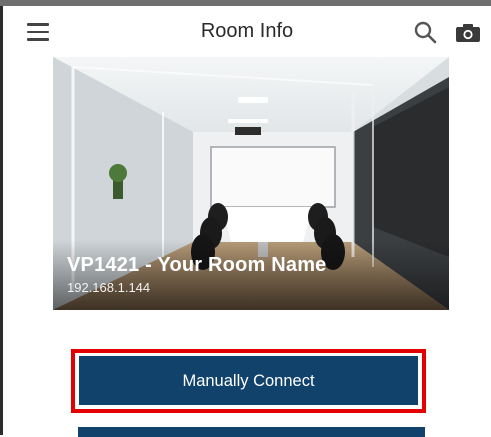 This screenshot has height=437, width=491. What do you see at coordinates (197, 265) in the screenshot?
I see `room-name: VP1421 - Your Room Name` at bounding box center [197, 265].